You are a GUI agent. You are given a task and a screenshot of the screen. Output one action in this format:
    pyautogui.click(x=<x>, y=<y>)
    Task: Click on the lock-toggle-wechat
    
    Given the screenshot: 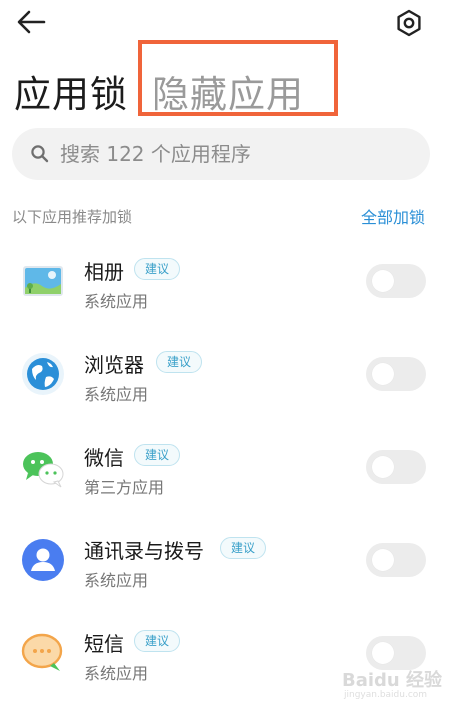 What is the action you would take?
    pyautogui.click(x=396, y=467)
    